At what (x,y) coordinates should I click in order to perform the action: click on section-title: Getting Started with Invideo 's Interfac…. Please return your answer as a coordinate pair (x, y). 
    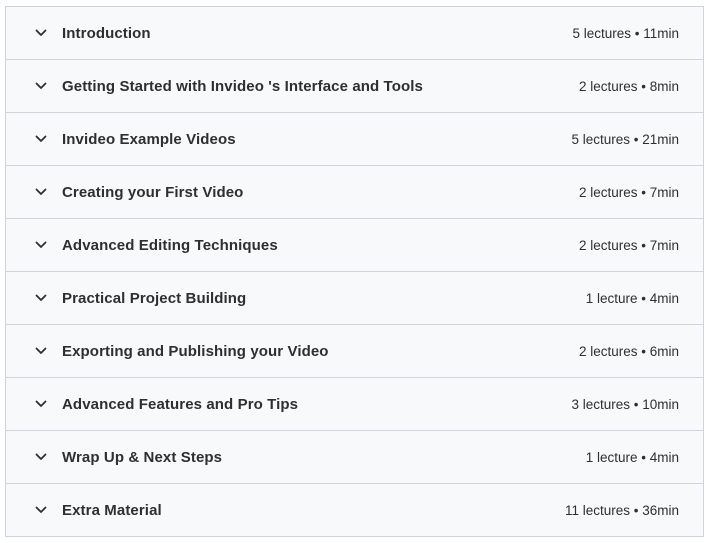
    Looking at the image, I should click on (242, 86).